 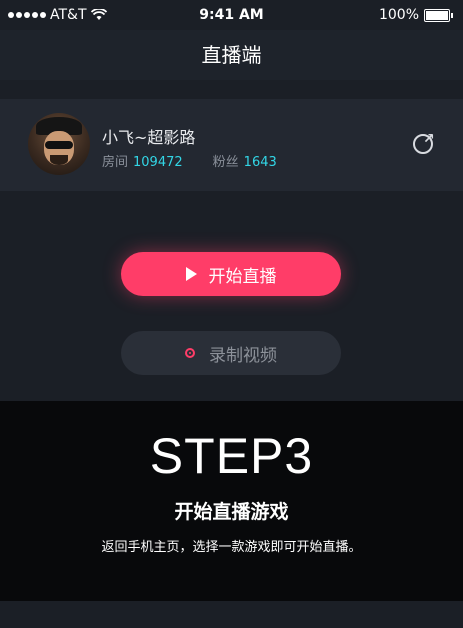 I want to click on bottom-strip, so click(x=231, y=614).